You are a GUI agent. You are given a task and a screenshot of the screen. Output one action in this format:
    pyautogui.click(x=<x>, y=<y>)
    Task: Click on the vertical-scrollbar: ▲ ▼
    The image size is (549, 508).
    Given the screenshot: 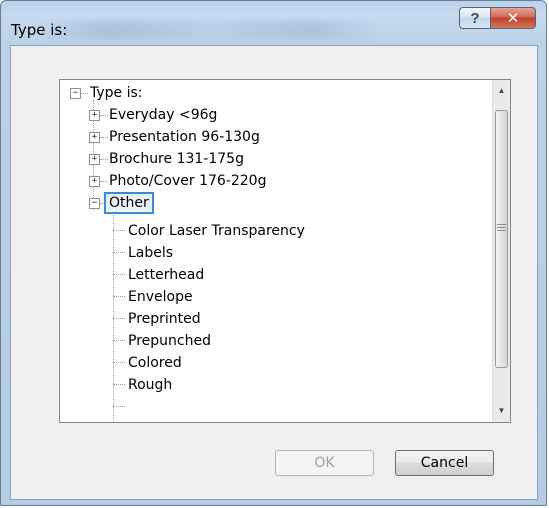 What is the action you would take?
    pyautogui.click(x=501, y=251)
    